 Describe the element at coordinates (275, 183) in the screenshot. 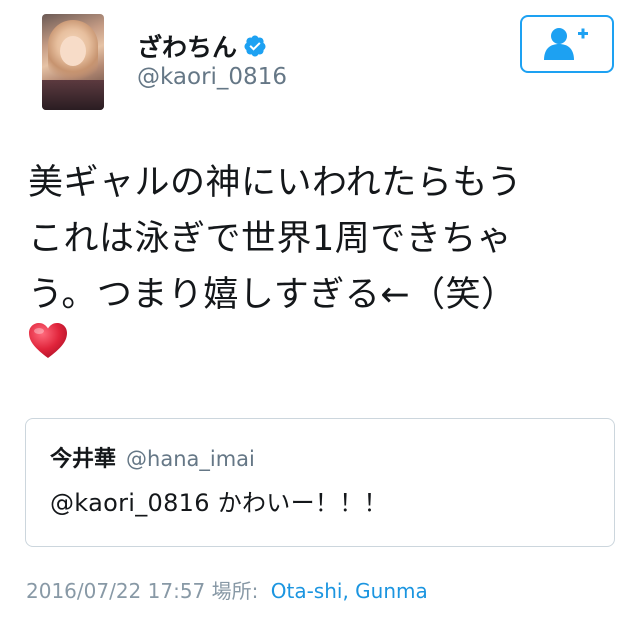

I see `tweet-text-line: 美ギャルの神にいわれたらもう` at that location.